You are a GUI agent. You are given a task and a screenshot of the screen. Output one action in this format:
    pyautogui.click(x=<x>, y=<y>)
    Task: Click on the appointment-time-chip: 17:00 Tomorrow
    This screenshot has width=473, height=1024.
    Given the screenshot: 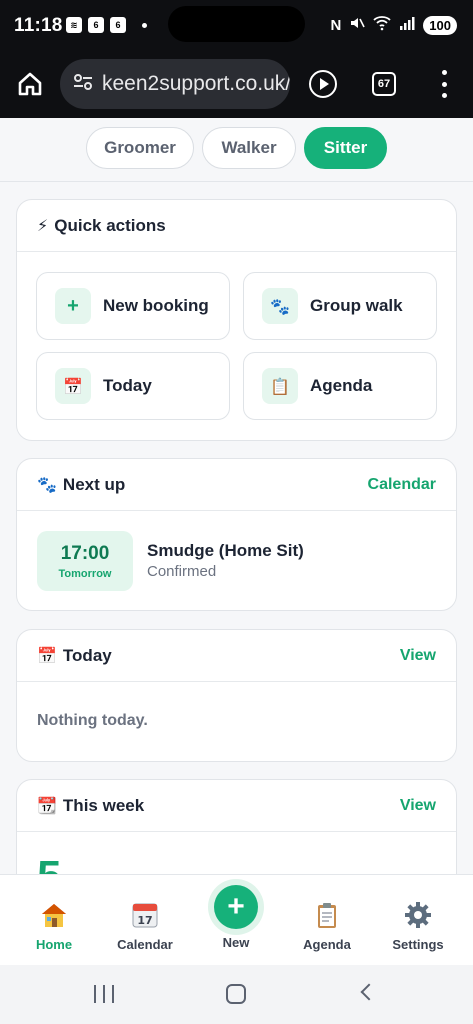 What is the action you would take?
    pyautogui.click(x=85, y=561)
    